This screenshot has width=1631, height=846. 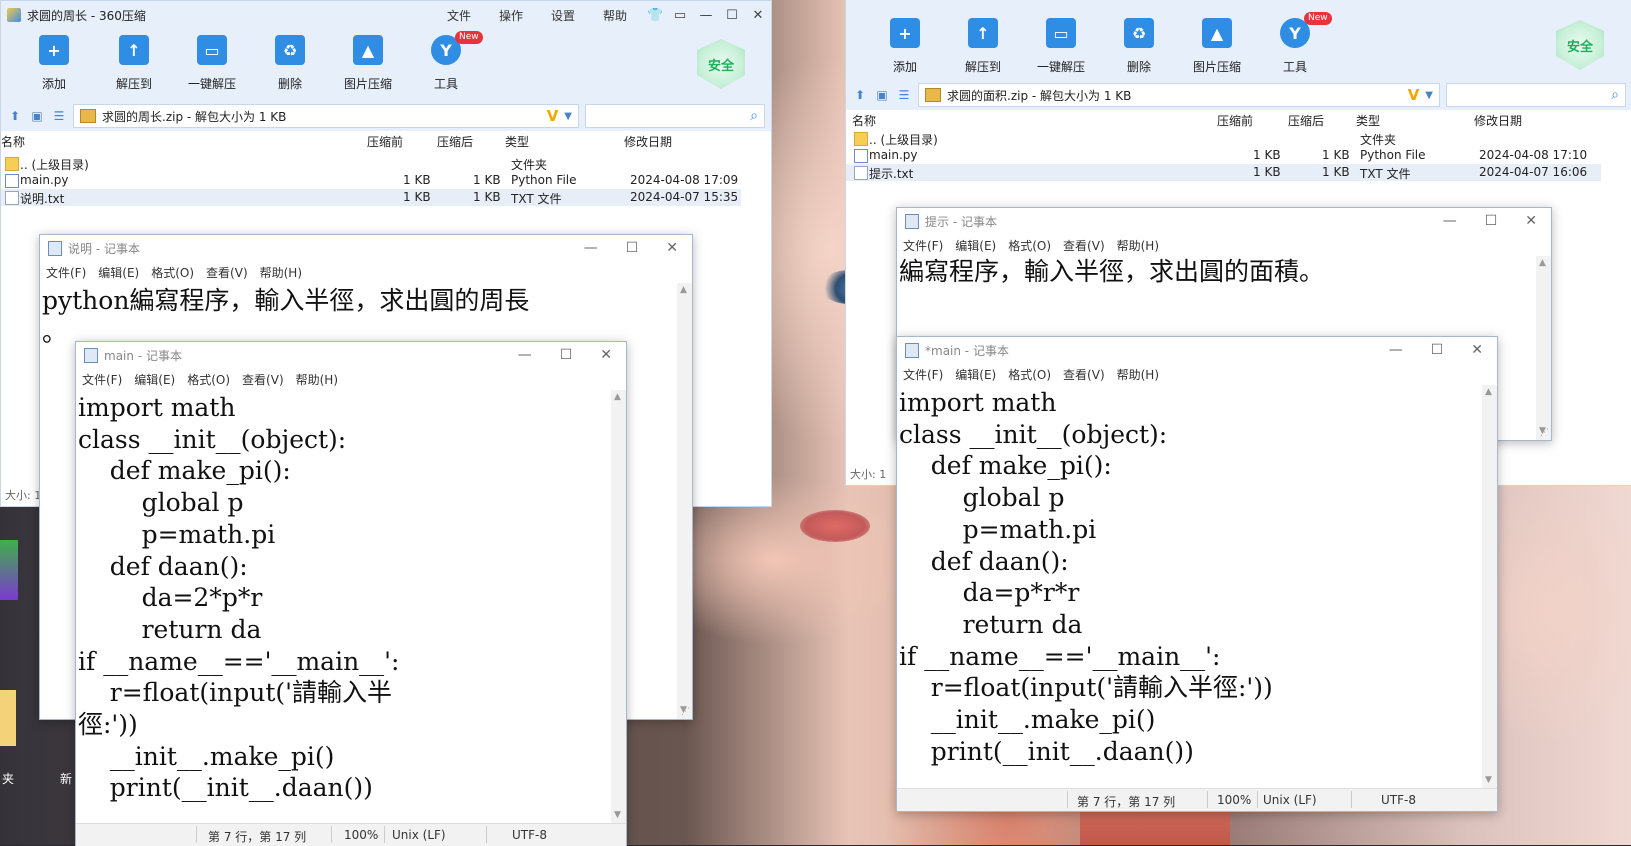 I want to click on menu-settings: 设置, so click(x=563, y=15).